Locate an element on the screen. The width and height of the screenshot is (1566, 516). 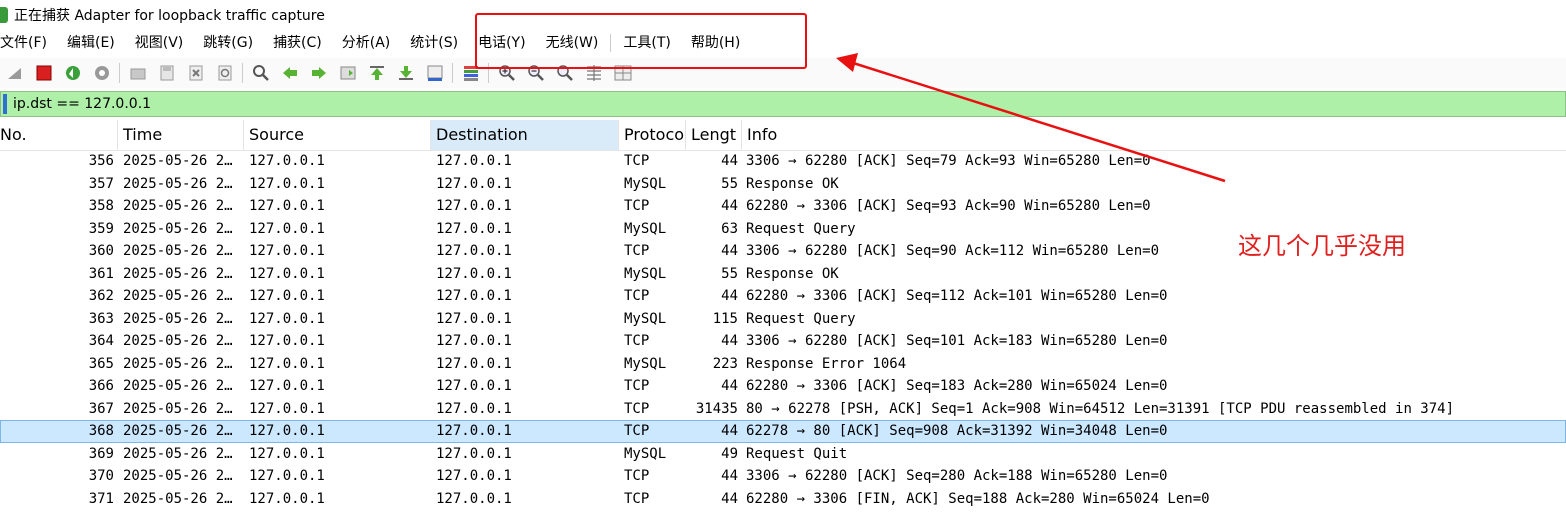
annotation-note: 这几个几乎没用 is located at coordinates (1322, 246).